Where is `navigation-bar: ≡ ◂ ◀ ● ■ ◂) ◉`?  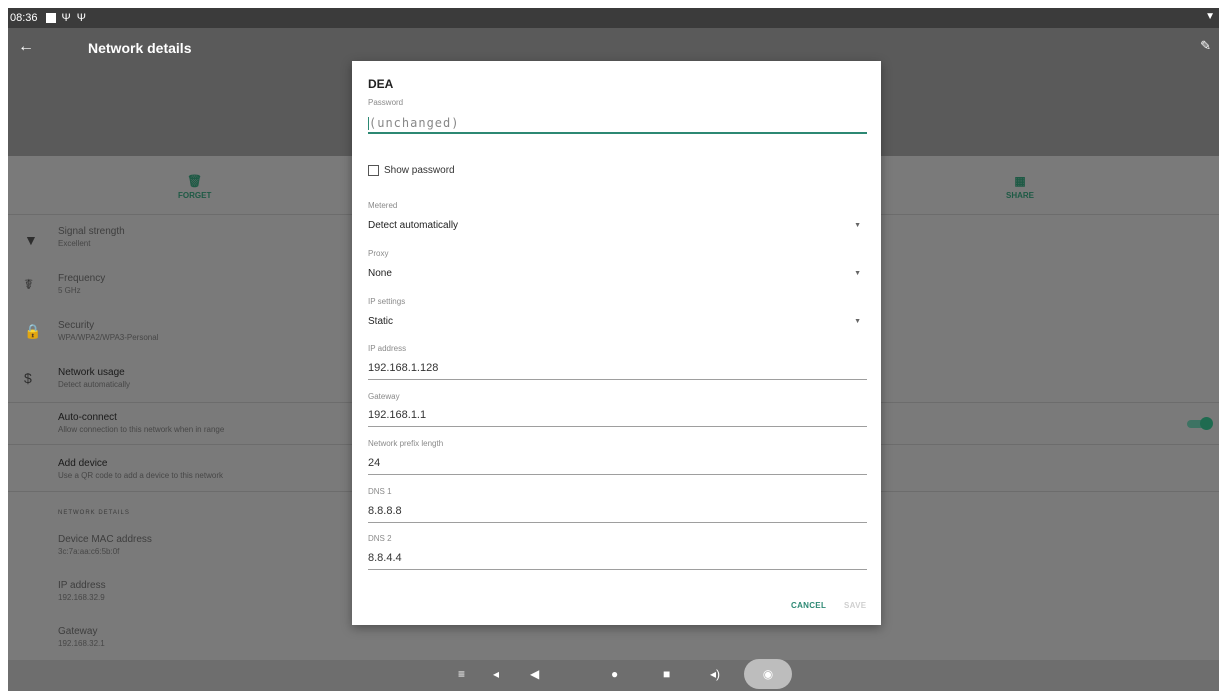 navigation-bar: ≡ ◂ ◀ ● ■ ◂) ◉ is located at coordinates (613, 675).